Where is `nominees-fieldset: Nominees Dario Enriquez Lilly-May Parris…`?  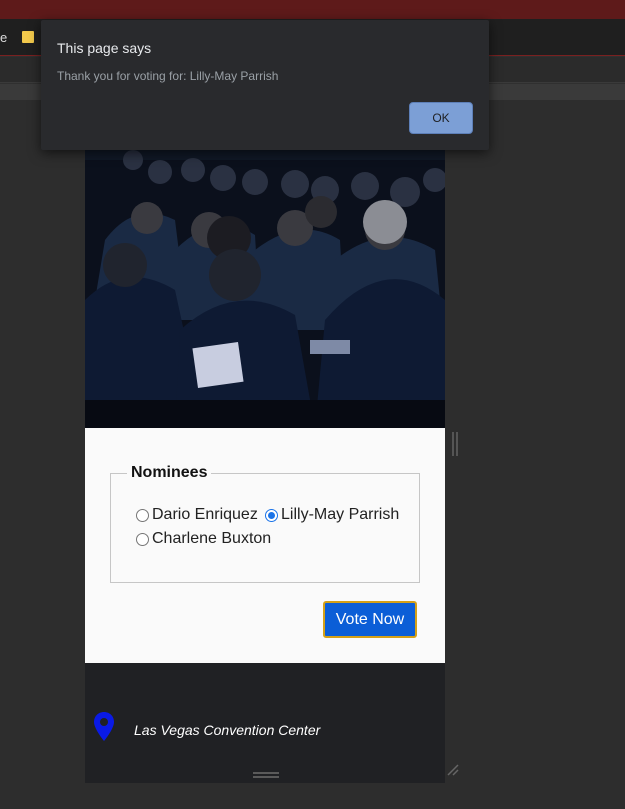 nominees-fieldset: Nominees Dario Enriquez Lilly-May Parris… is located at coordinates (265, 523).